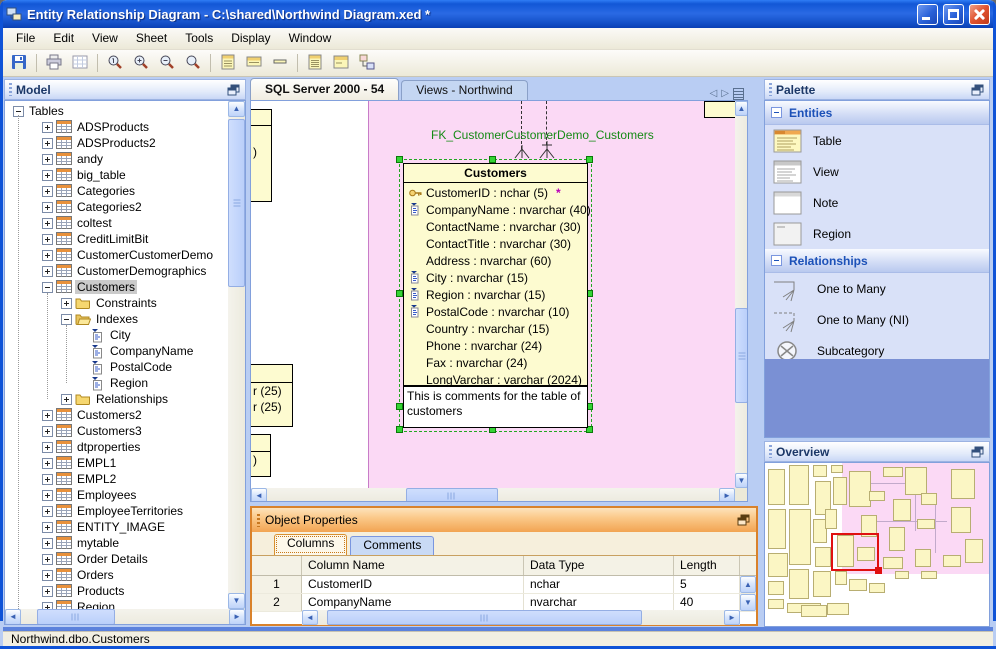 This screenshot has width=996, height=649. What do you see at coordinates (125, 616) in the screenshot?
I see `tree-hscrollbar: ◄ ►` at bounding box center [125, 616].